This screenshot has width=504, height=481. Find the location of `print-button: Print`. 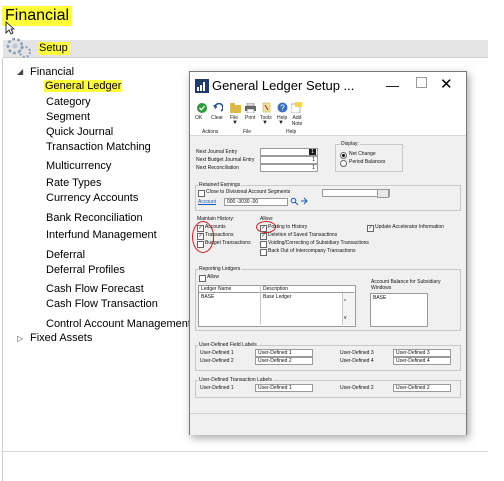

print-button: Print is located at coordinates (250, 118).